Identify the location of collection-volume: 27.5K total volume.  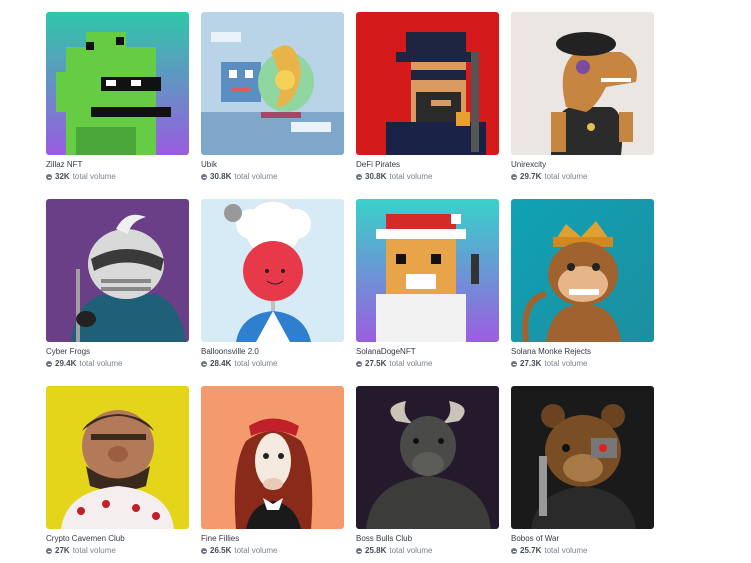
(427, 364).